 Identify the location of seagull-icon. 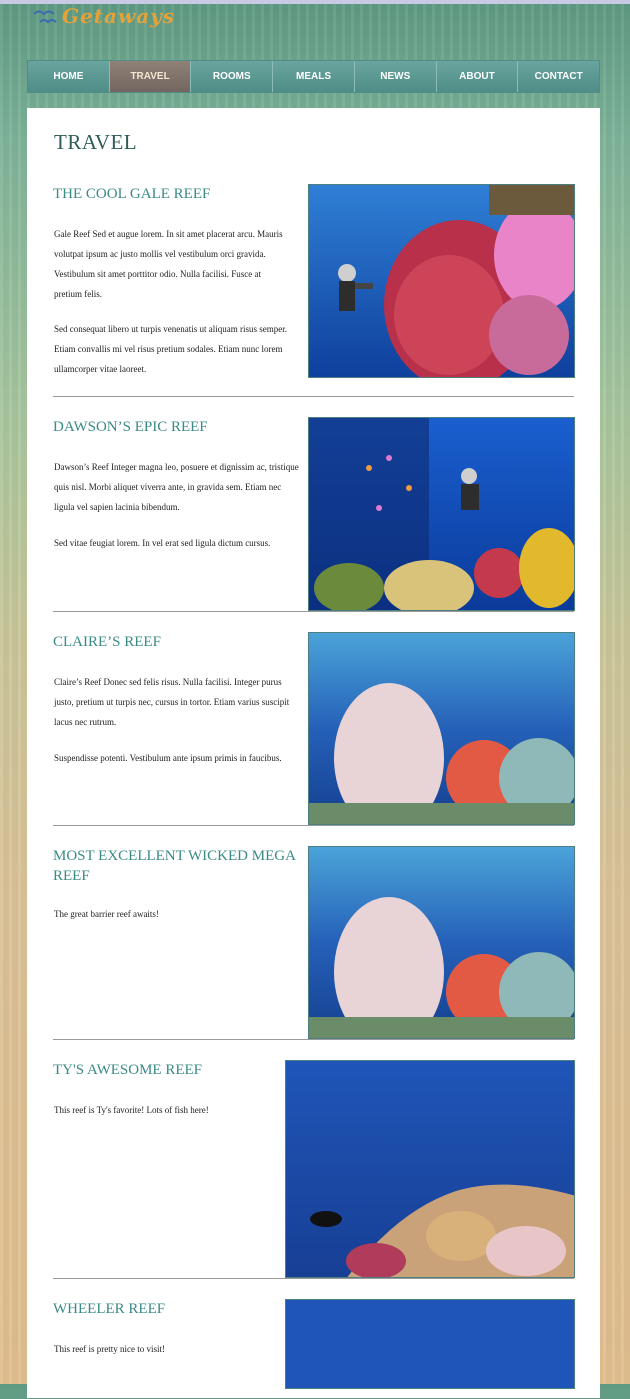
(45, 17).